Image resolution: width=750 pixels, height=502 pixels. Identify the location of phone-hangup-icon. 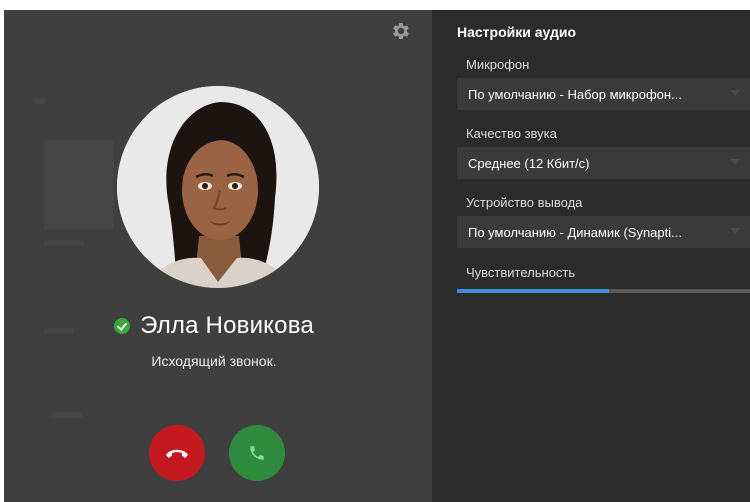
(177, 453).